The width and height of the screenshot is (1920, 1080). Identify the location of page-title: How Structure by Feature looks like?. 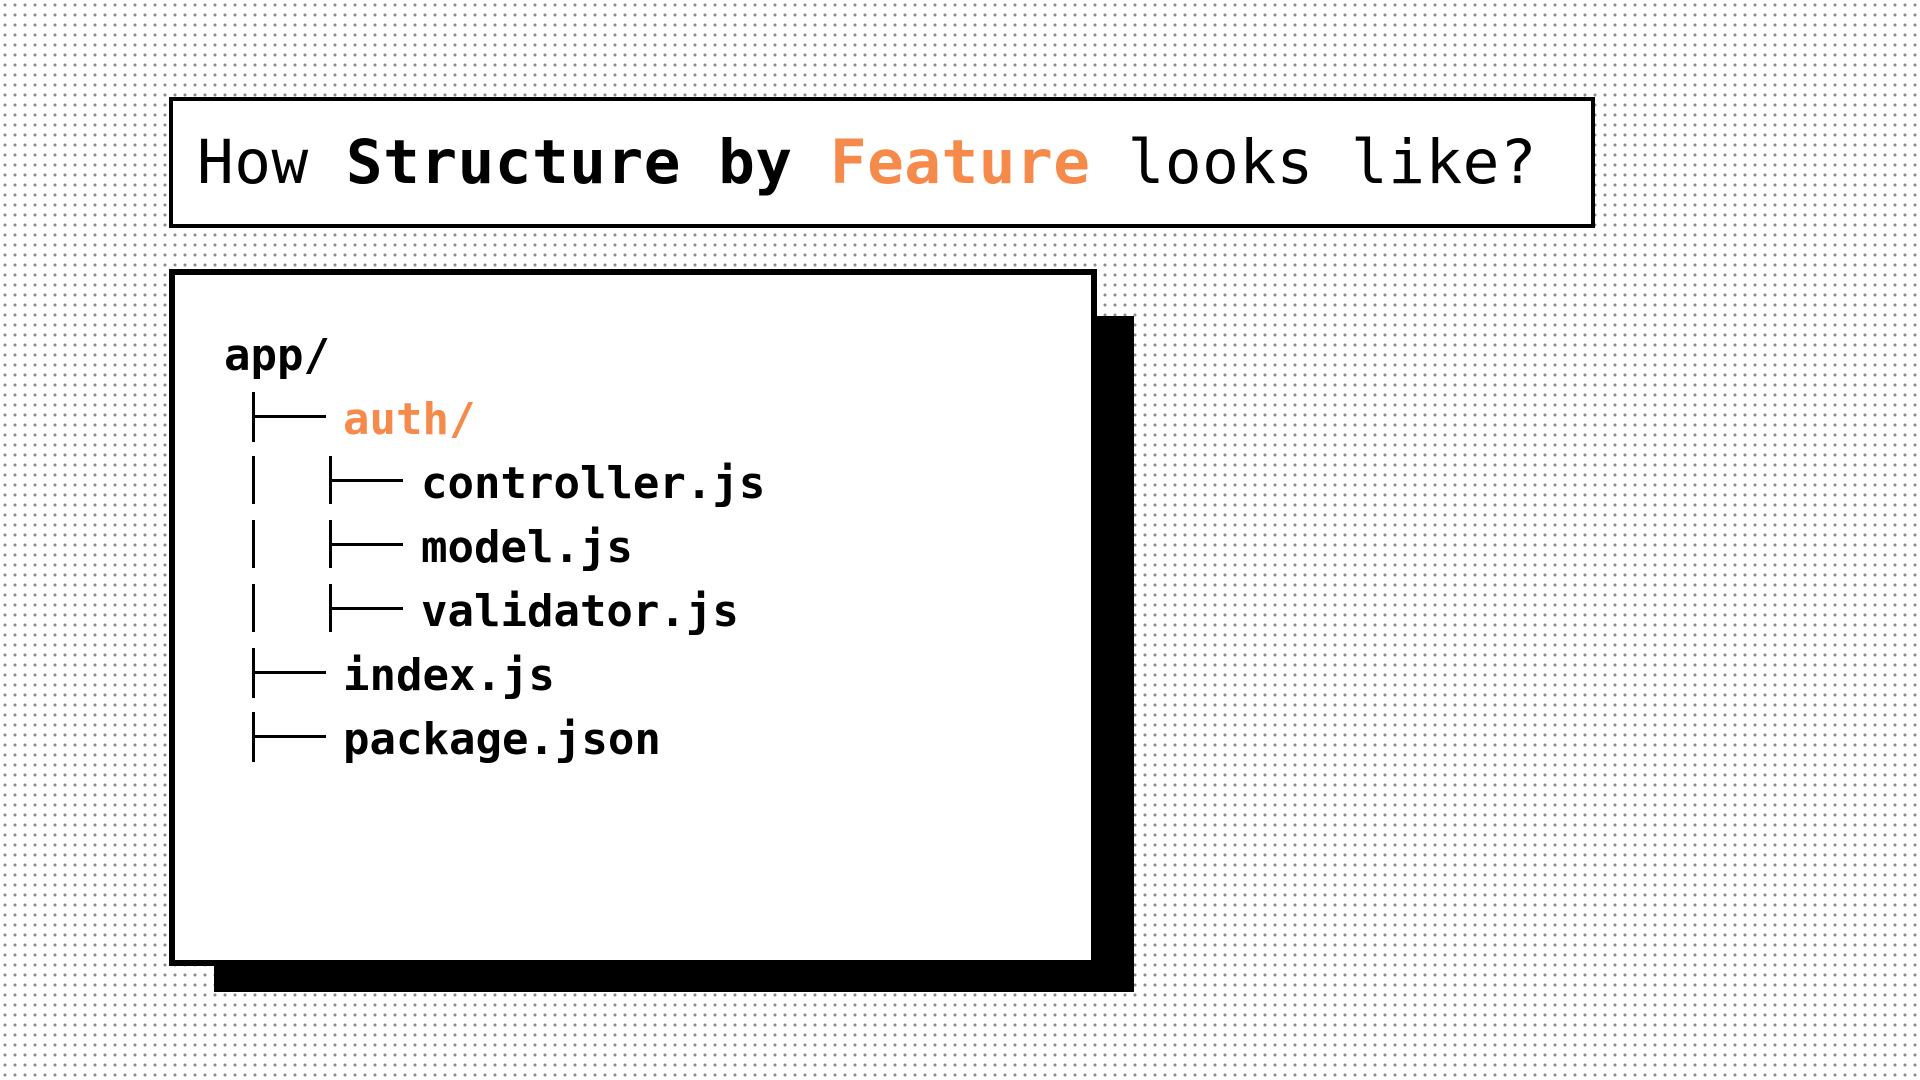
(867, 162).